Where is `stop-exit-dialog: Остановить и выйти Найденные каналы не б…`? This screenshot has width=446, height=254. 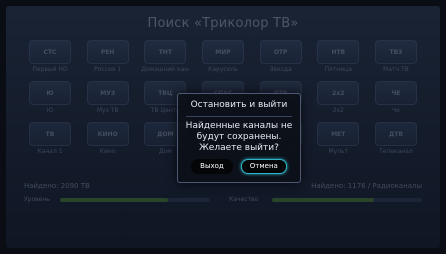
stop-exit-dialog: Остановить и выйти Найденные каналы не б… is located at coordinates (239, 138).